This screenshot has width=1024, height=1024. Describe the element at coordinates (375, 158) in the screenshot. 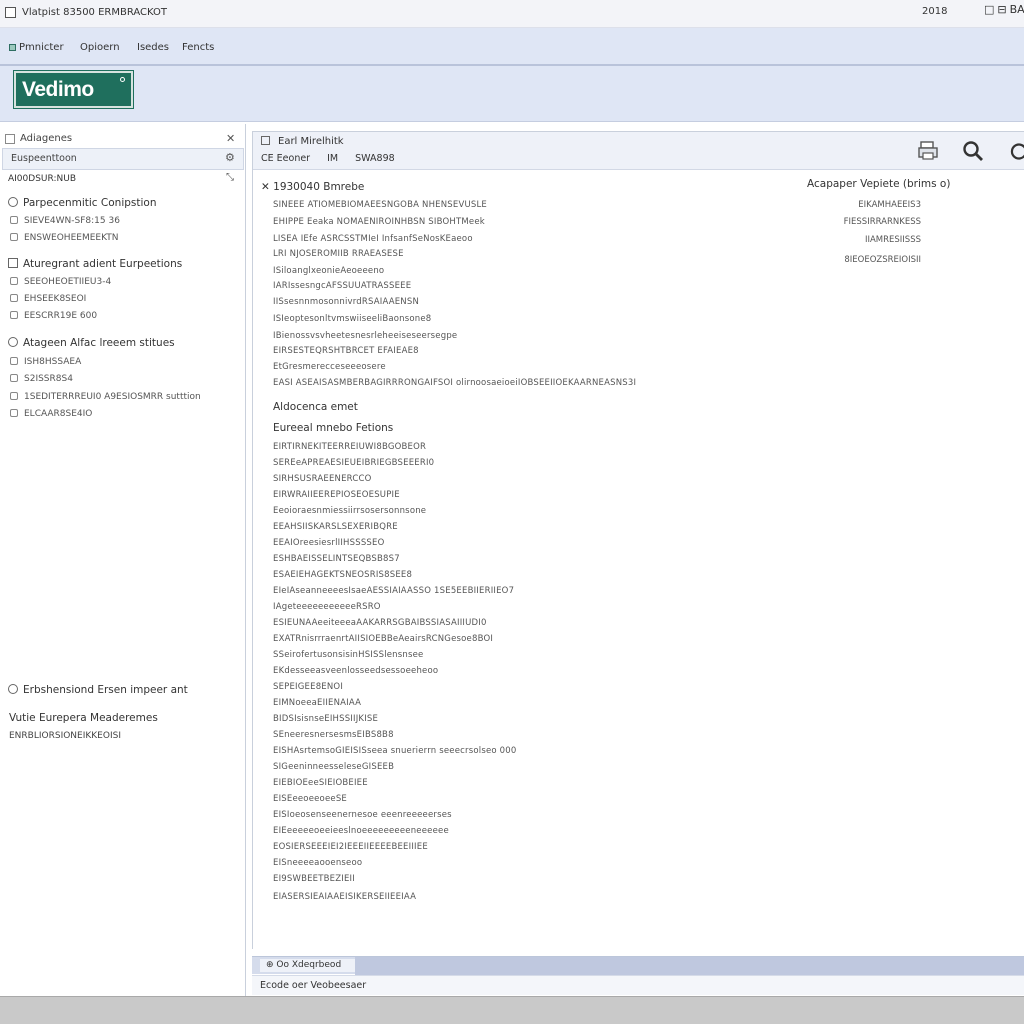

I see `toolbar-action-3: SWA898` at that location.